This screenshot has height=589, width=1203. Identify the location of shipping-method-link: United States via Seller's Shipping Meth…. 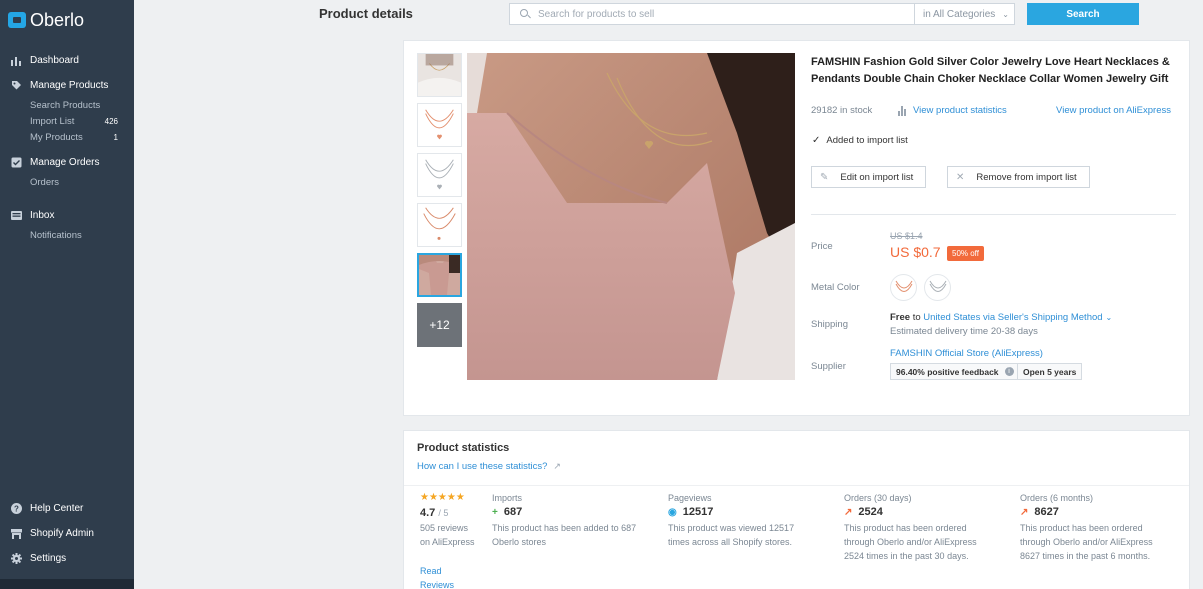
(1012, 317).